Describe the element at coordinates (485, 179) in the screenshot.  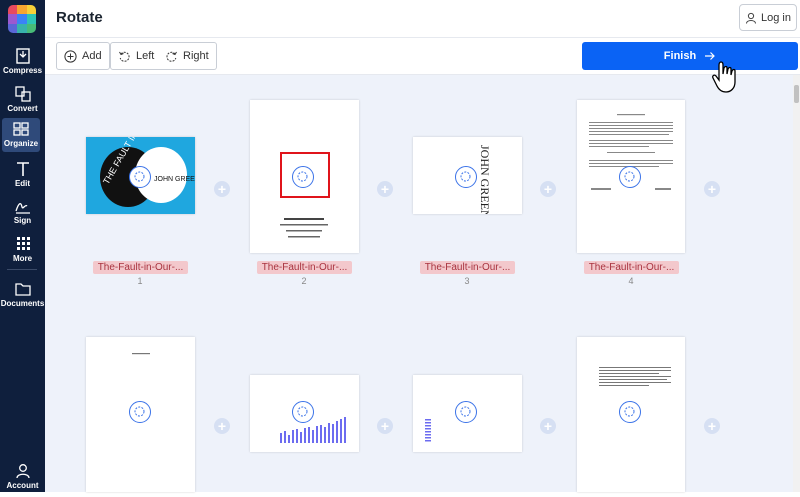
I see `rotated-author-text: JOHN GREEN` at that location.